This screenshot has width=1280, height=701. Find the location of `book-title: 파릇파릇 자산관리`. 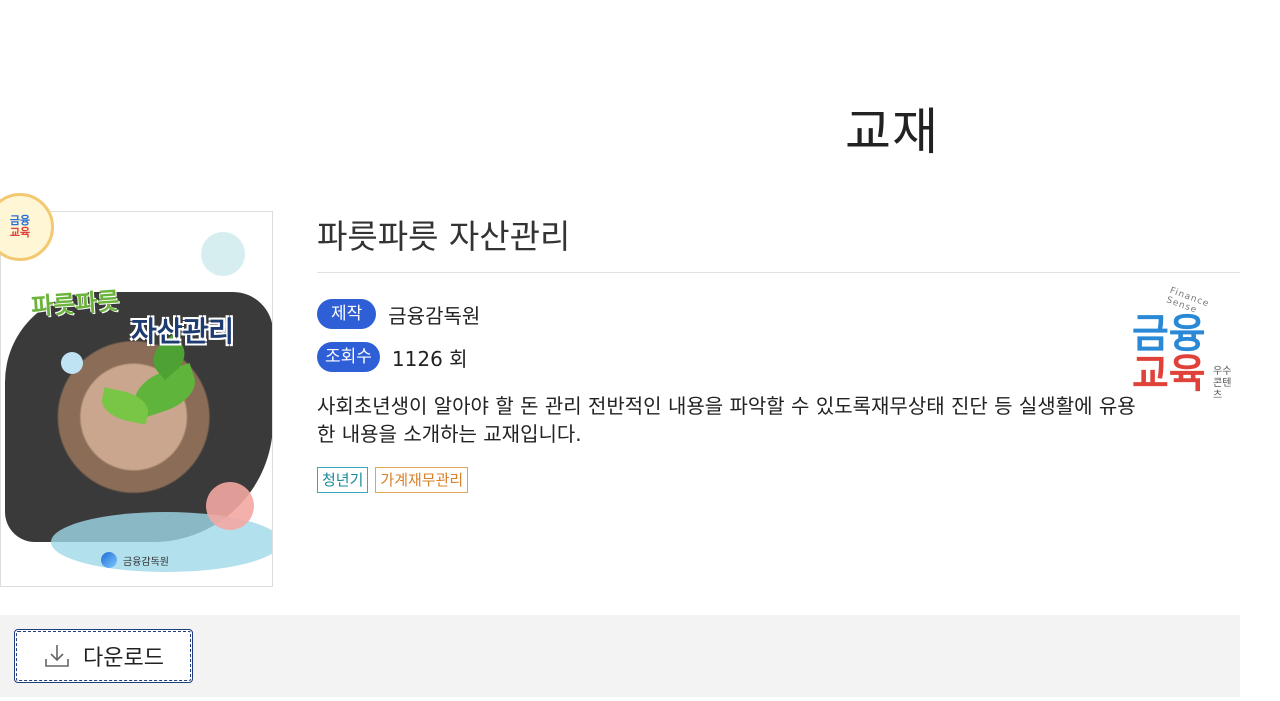

book-title: 파릇파릇 자산관리 is located at coordinates (444, 236).